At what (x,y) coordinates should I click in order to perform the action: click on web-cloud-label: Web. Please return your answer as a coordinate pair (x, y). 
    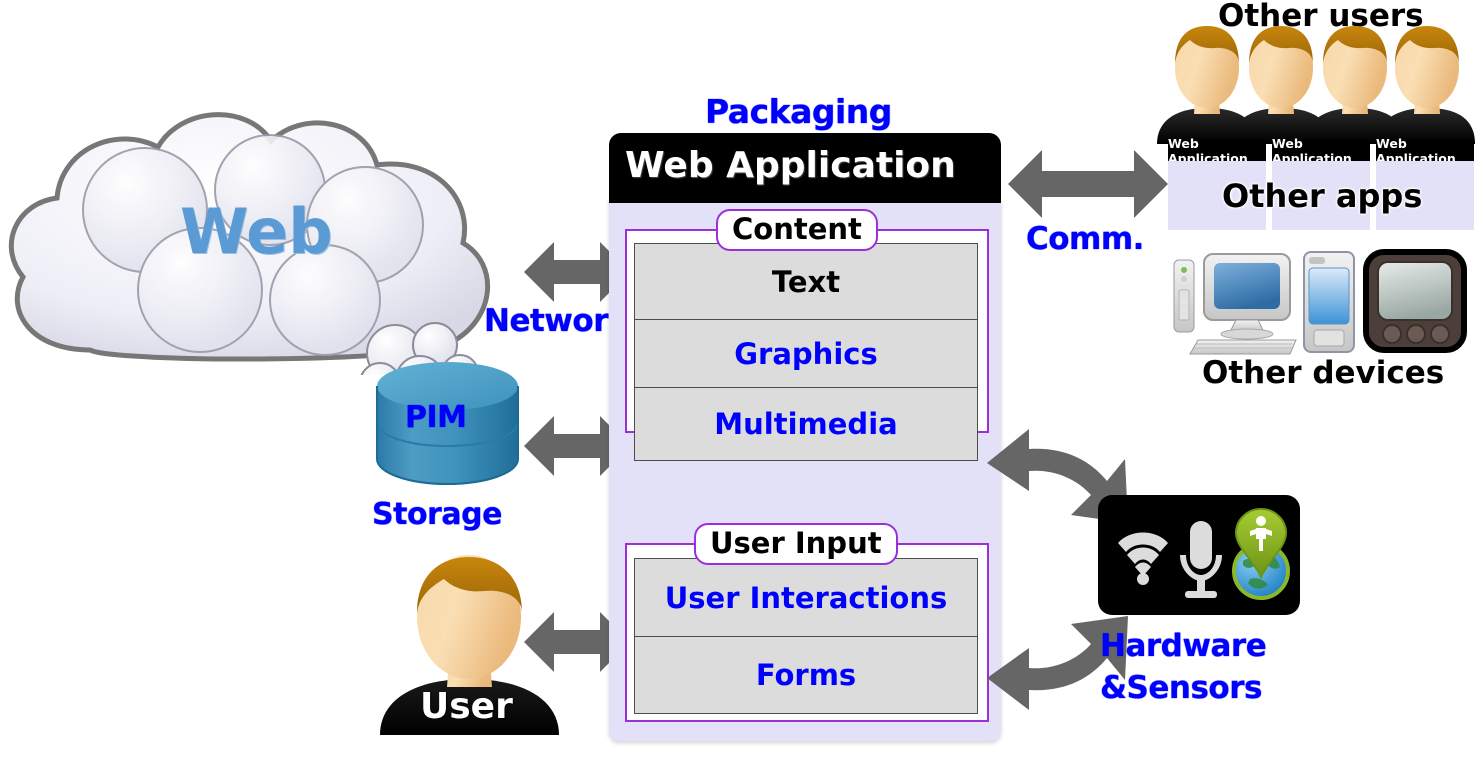
    Looking at the image, I should click on (256, 231).